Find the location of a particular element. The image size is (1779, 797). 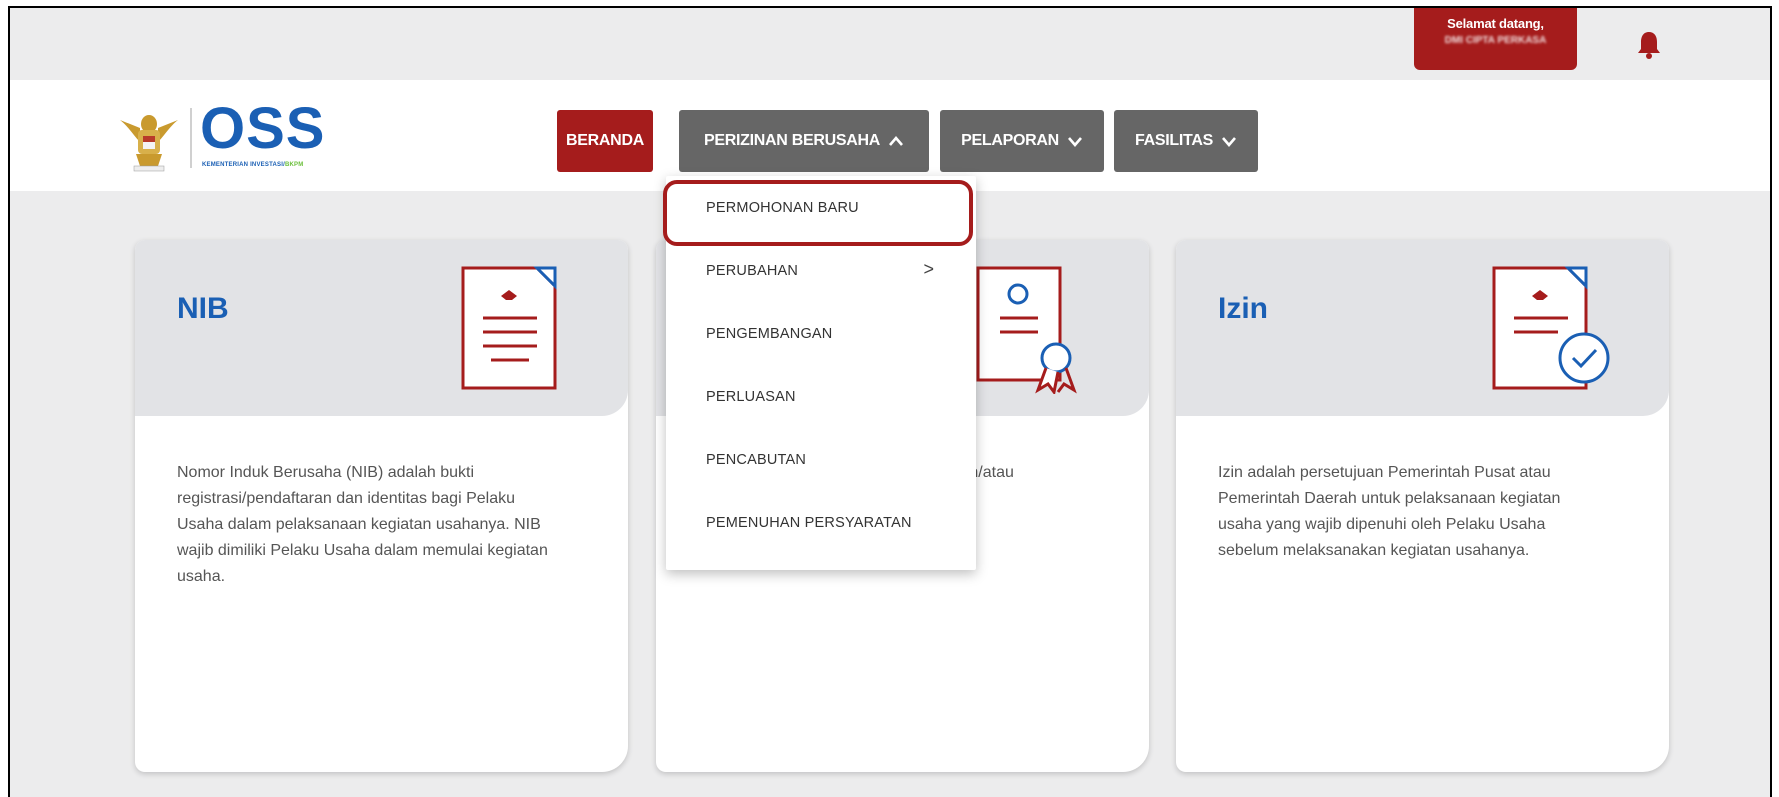

nav-pelaporan: PELAPORAN is located at coordinates (1022, 141).